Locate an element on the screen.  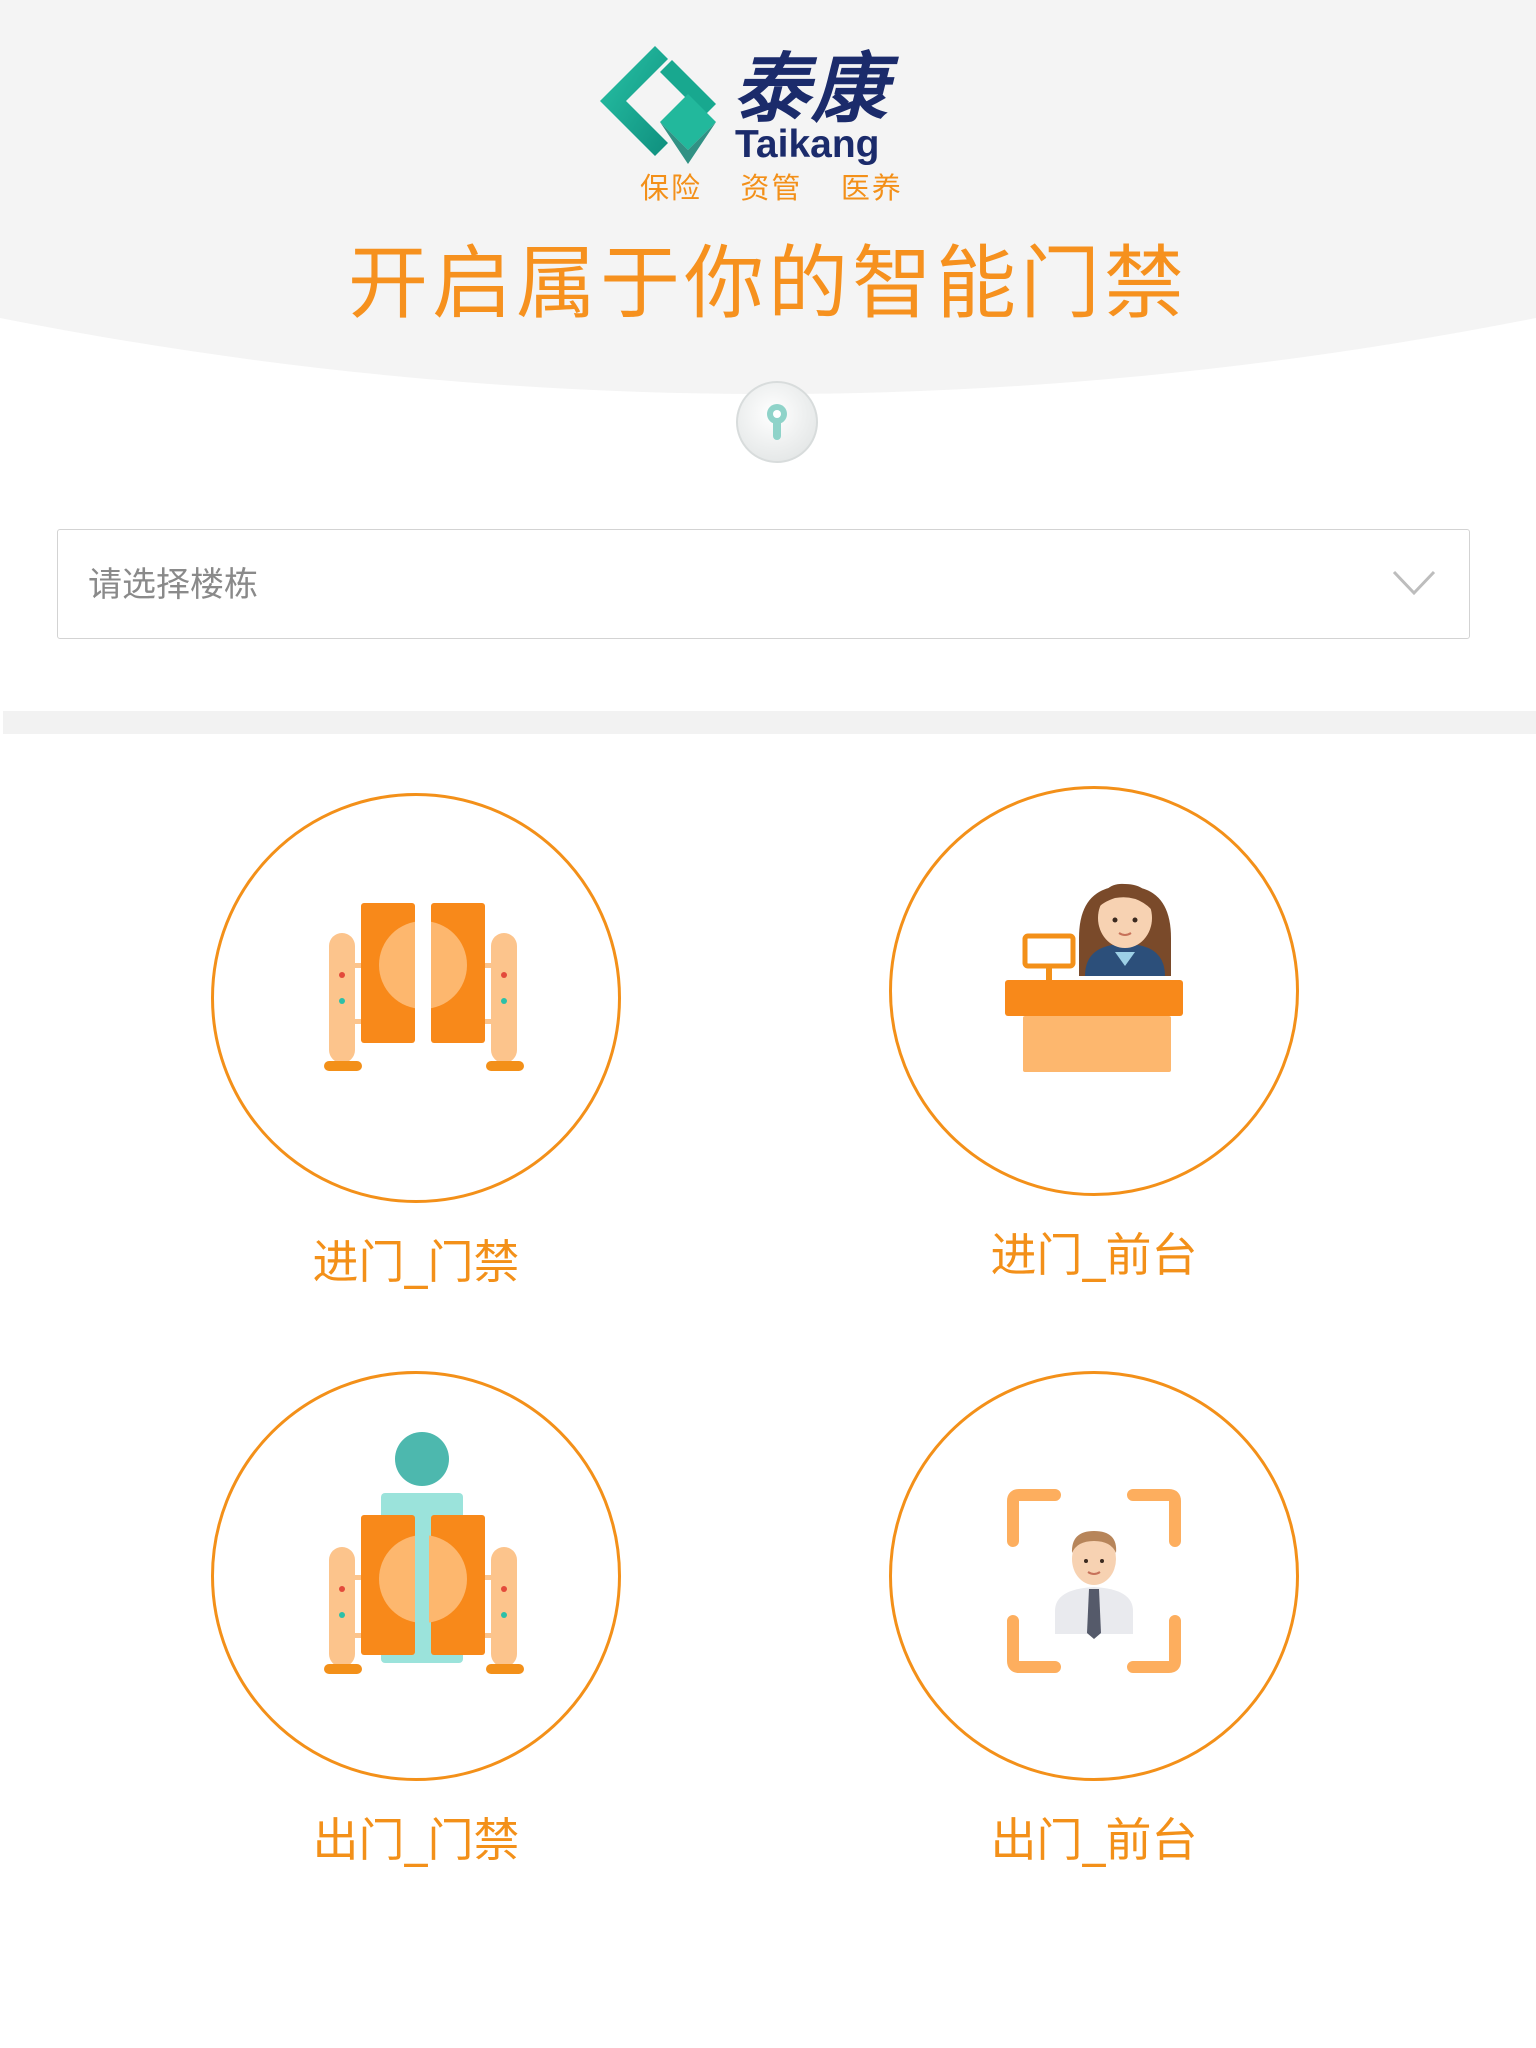
enter-gate-label: 进门_门禁 is located at coordinates (416, 1262).